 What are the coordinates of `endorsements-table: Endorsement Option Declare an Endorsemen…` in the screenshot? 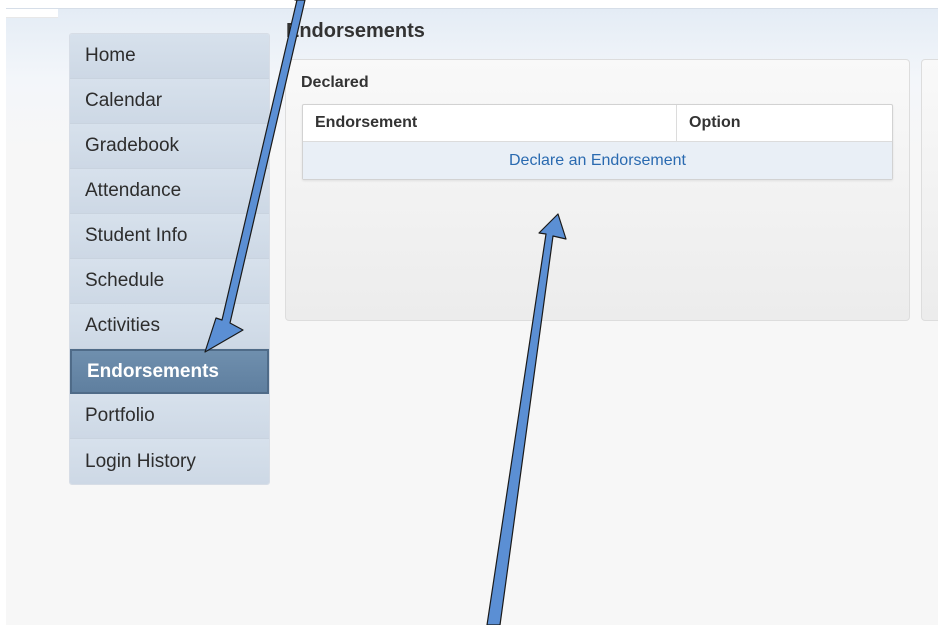 It's located at (597, 142).